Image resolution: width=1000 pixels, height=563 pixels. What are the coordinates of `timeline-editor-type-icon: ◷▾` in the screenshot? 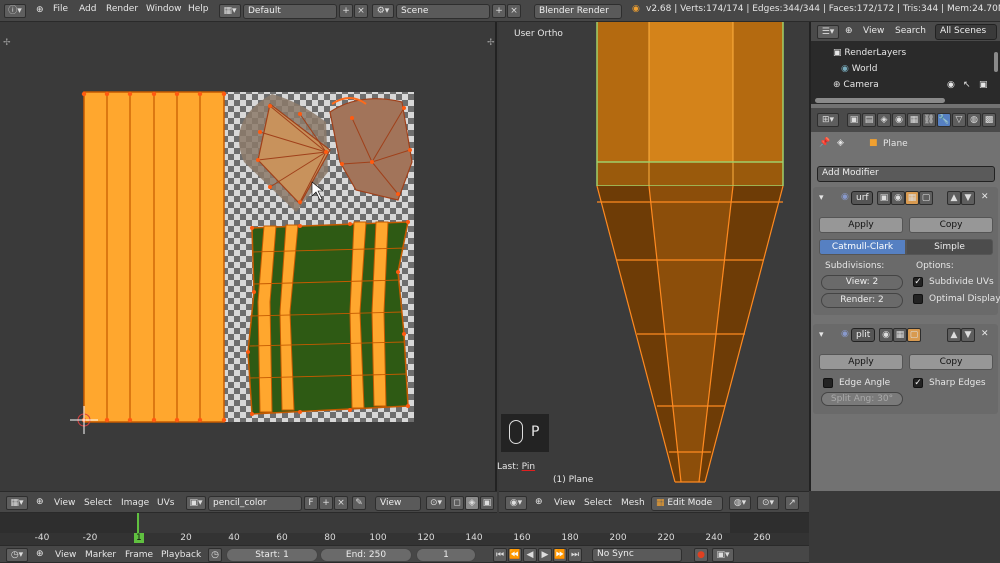 It's located at (17, 555).